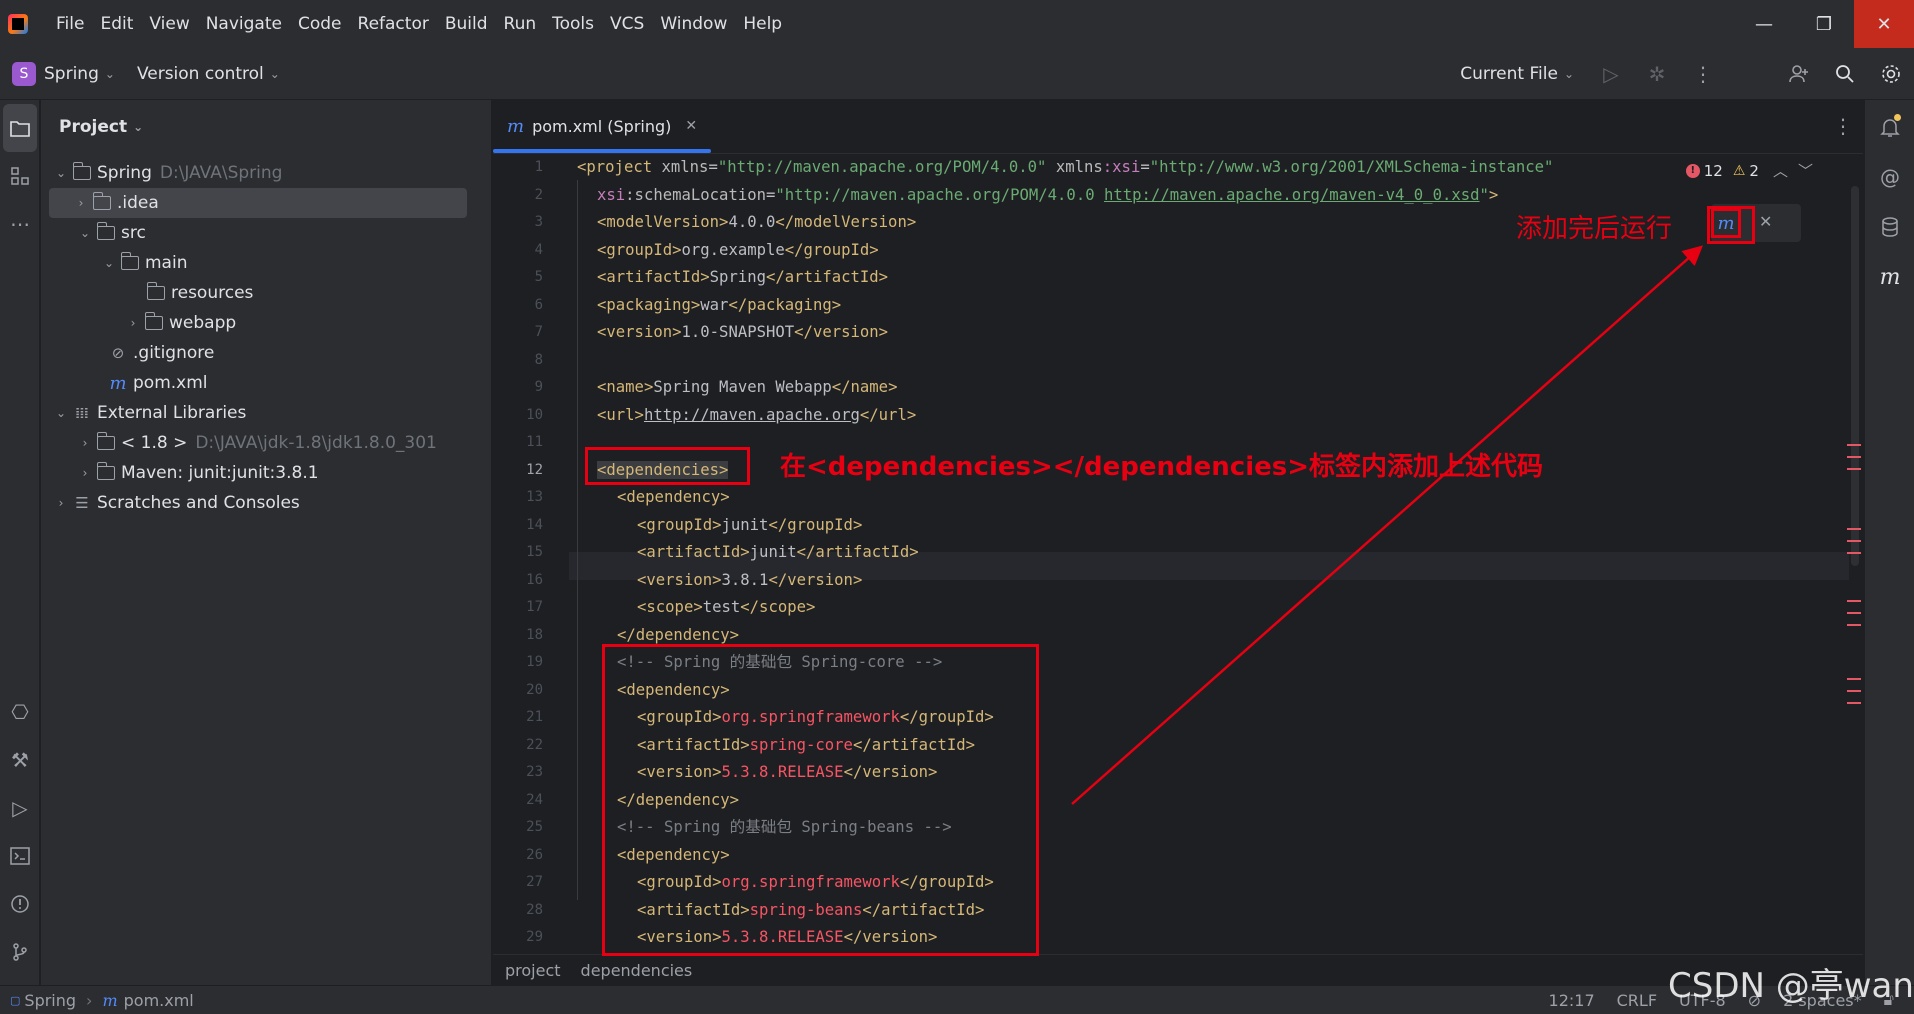 The height and width of the screenshot is (1014, 1914). Describe the element at coordinates (20, 952) in the screenshot. I see `git-branch-icon` at that location.